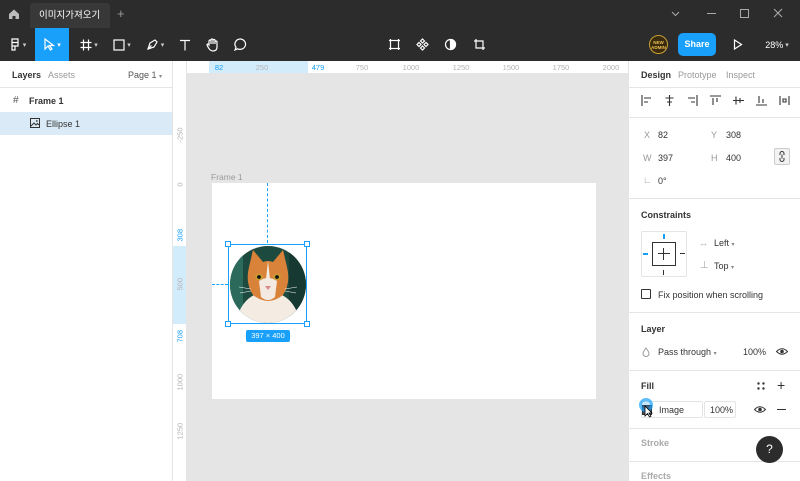 This screenshot has height=481, width=800. I want to click on align-top-icon, so click(715, 100).